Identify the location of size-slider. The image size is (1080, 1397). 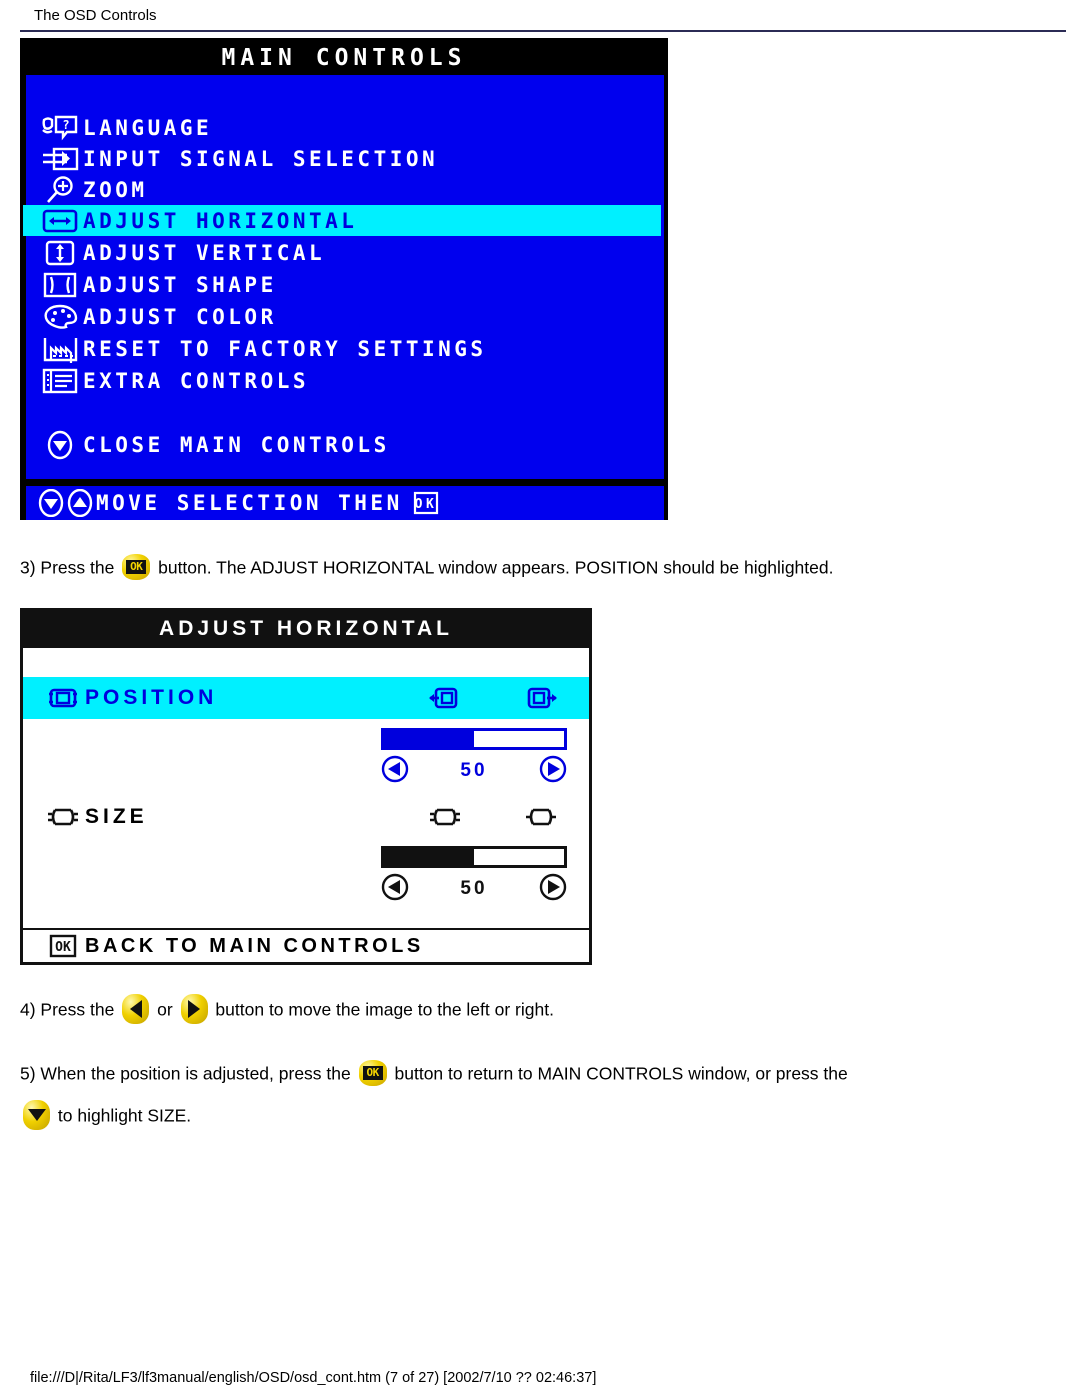
(474, 857).